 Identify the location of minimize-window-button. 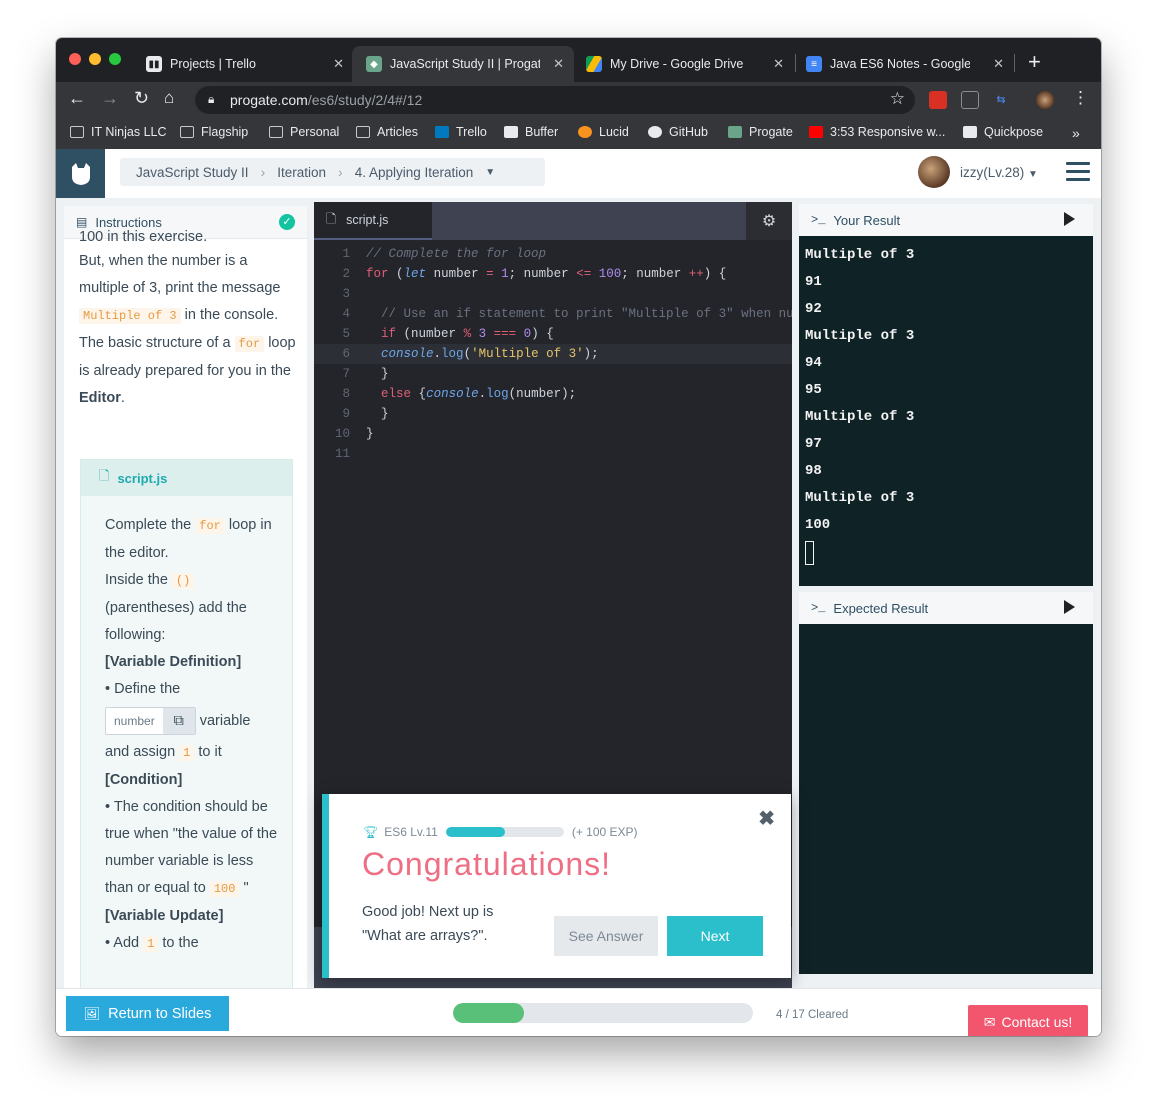
(95, 59).